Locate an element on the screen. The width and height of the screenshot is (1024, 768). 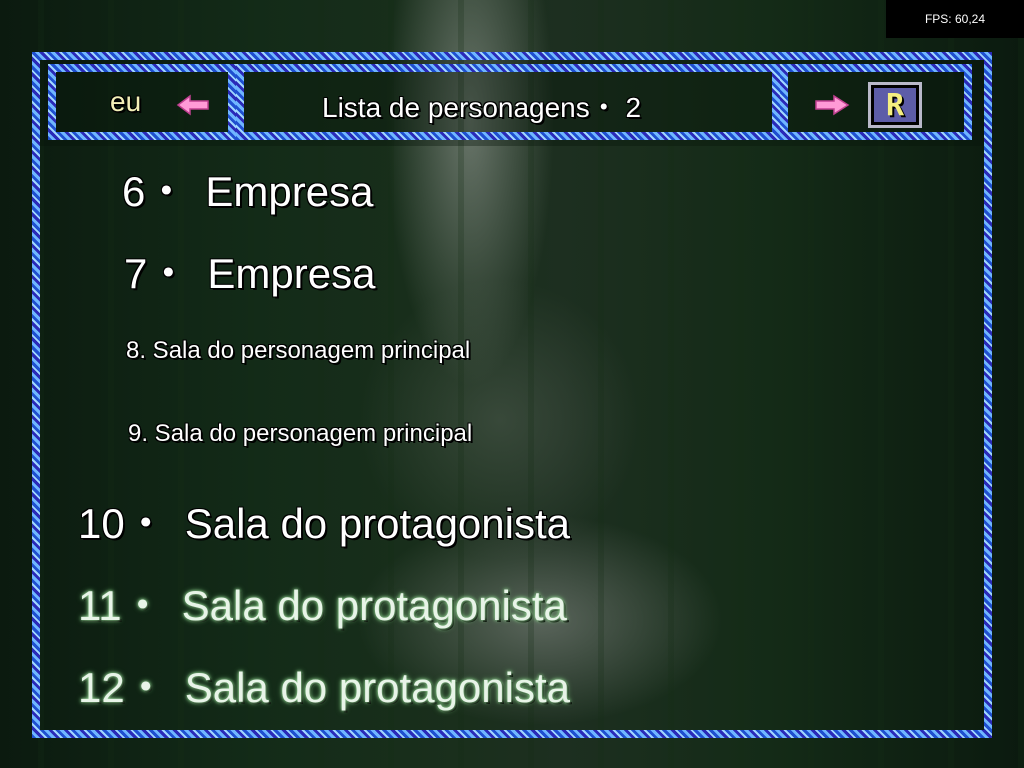
r-key-label: R is located at coordinates (895, 105).